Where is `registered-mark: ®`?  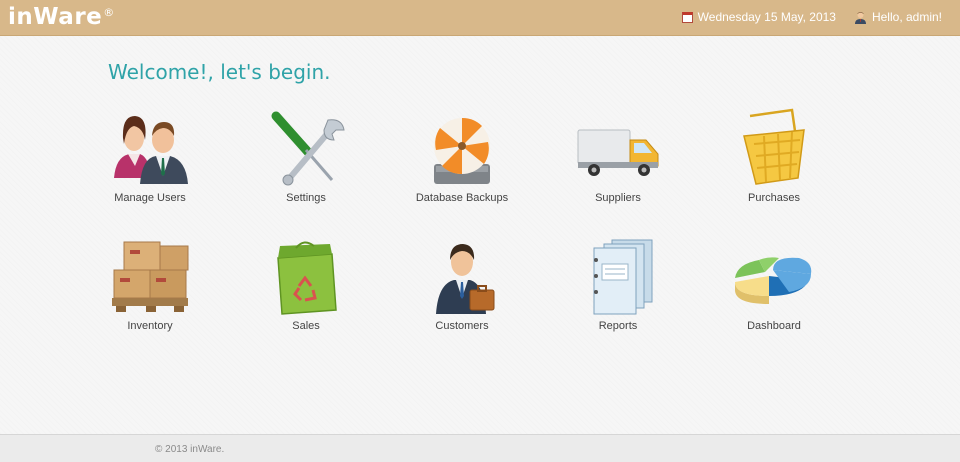
registered-mark: ® is located at coordinates (109, 12).